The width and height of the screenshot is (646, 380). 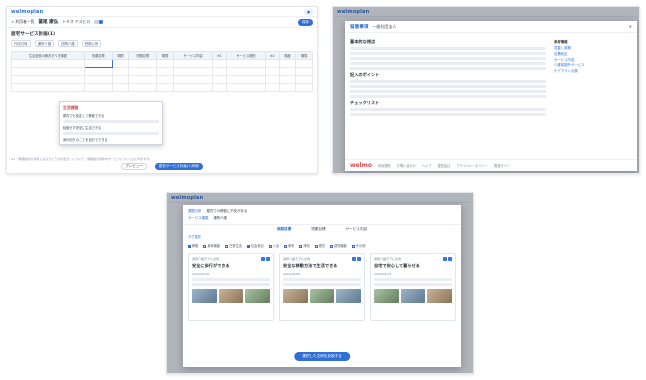 What do you see at coordinates (231, 287) in the screenshot?
I see `example-card: 通所介護モデル文例 ‹ › 安全に歩行ができる 2024/01/10` at bounding box center [231, 287].